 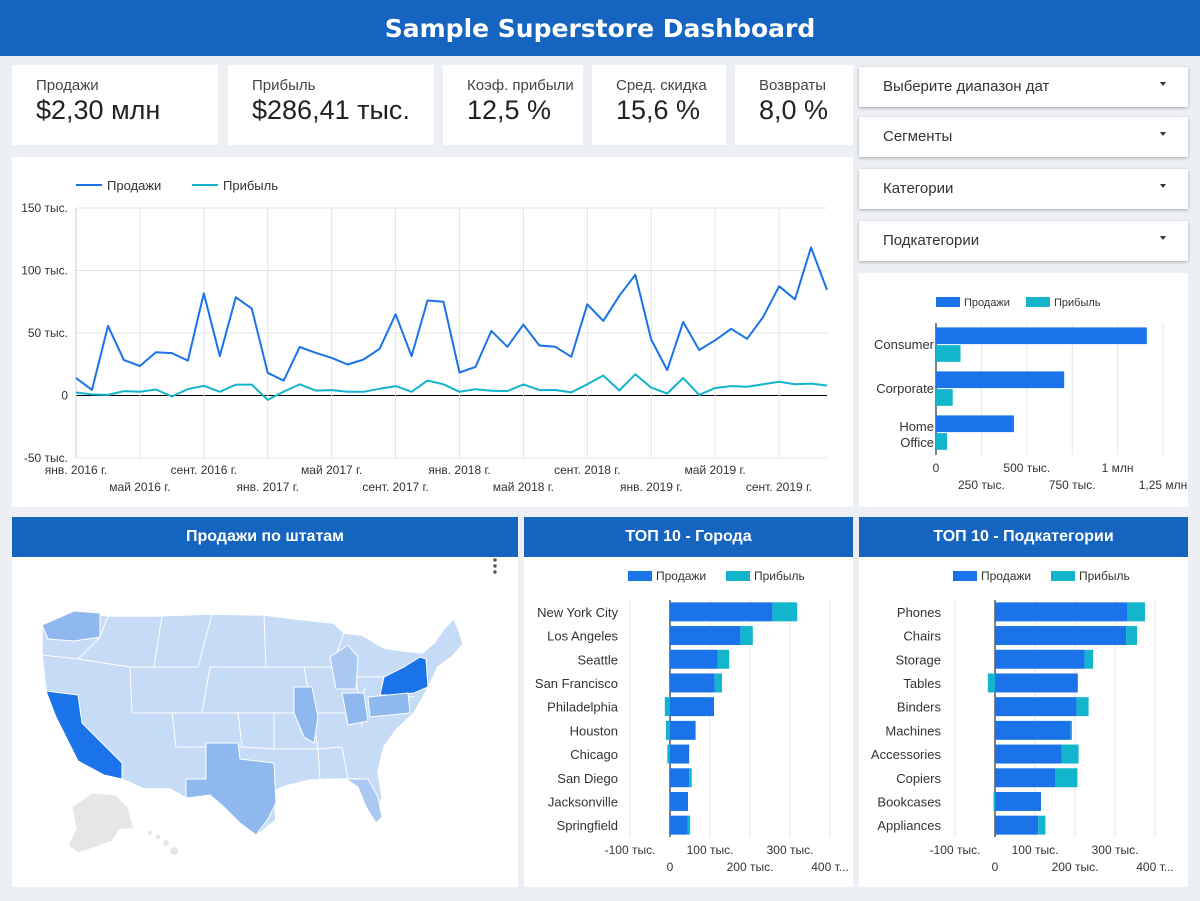 I want to click on y-tick-label: 150 тыс., so click(x=44, y=208).